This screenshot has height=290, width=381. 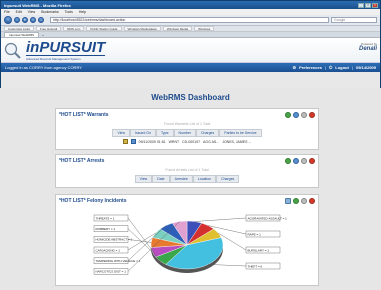 What do you see at coordinates (19, 28) in the screenshot?
I see `bookmark-customize-links: Customize Links` at bounding box center [19, 28].